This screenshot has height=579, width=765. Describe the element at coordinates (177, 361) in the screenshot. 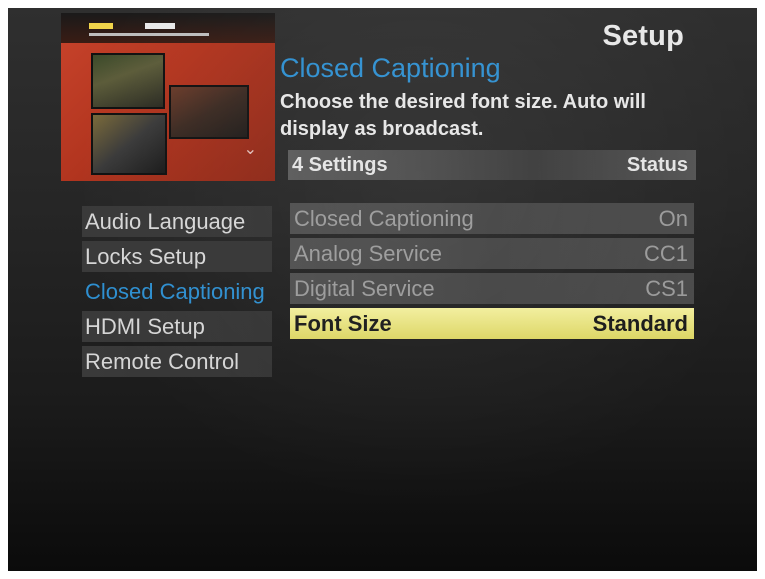

I see `menu-item-remote-control: Remote Control` at that location.